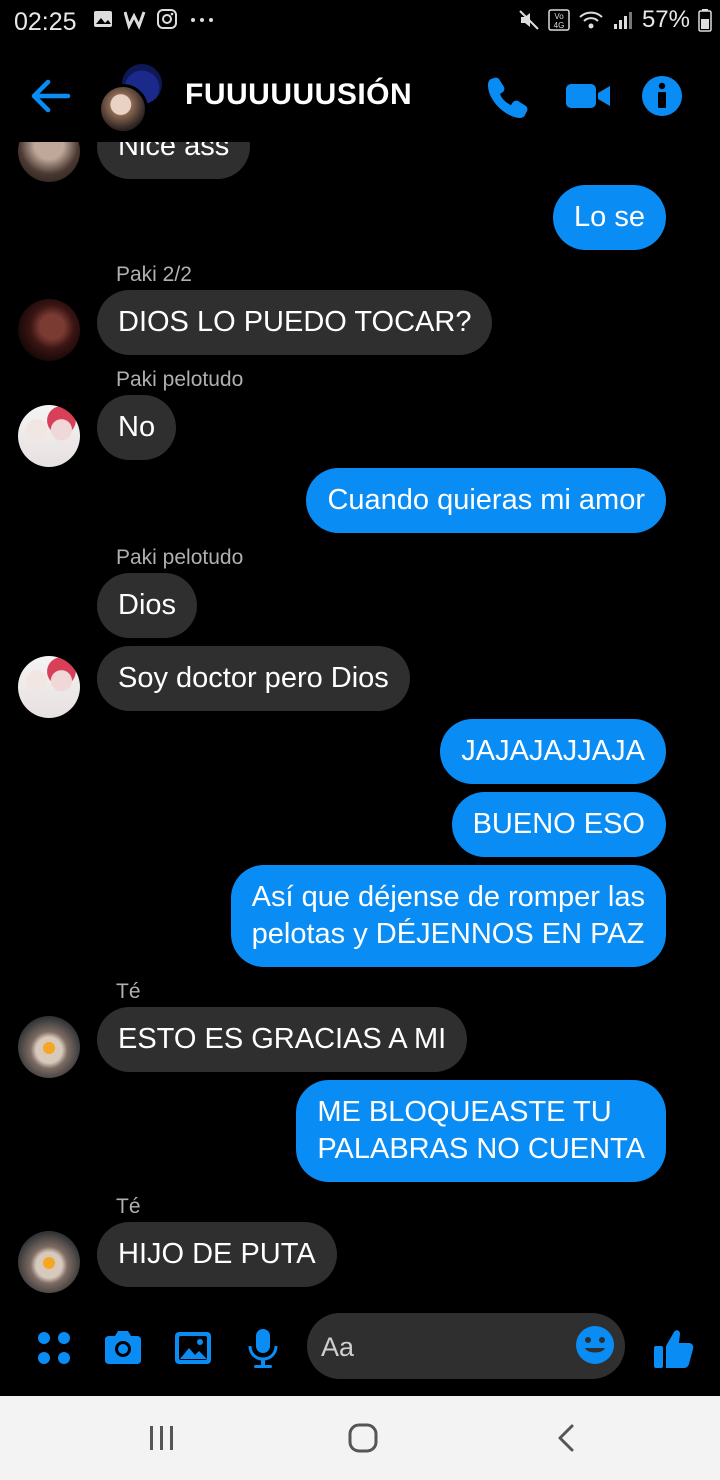 This screenshot has width=720, height=1480. What do you see at coordinates (295, 322) in the screenshot?
I see `incoming-message: DIOS LO PUEDO TOCAR?` at bounding box center [295, 322].